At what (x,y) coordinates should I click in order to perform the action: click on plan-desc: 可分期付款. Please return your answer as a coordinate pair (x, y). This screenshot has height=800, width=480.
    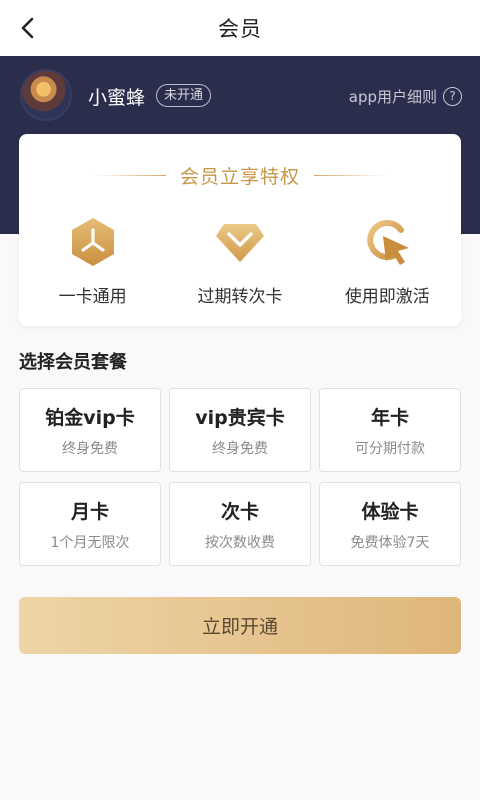
    Looking at the image, I should click on (390, 448).